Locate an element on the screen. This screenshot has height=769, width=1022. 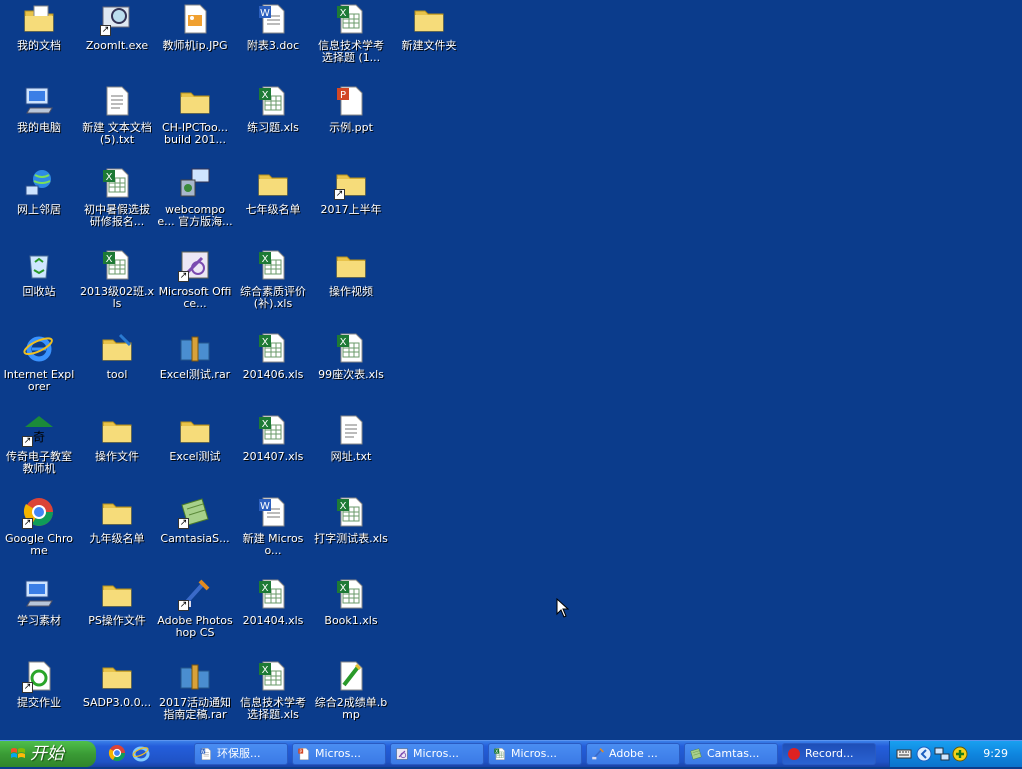
desktop-icon: X Book1.xls is located at coordinates (351, 617).